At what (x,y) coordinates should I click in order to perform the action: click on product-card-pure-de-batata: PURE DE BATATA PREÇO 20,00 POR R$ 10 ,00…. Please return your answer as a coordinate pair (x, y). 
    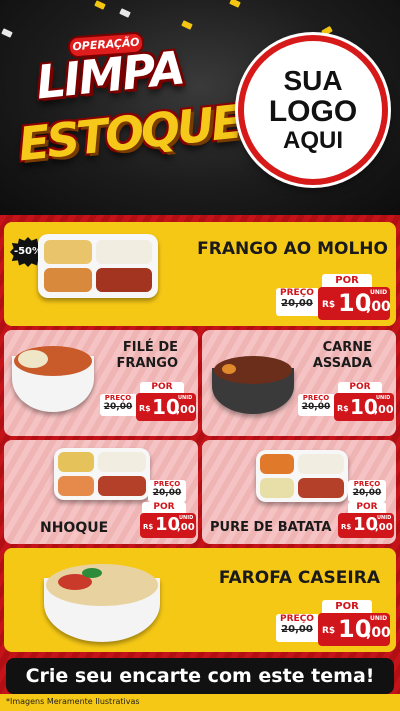
    Looking at the image, I should click on (299, 492).